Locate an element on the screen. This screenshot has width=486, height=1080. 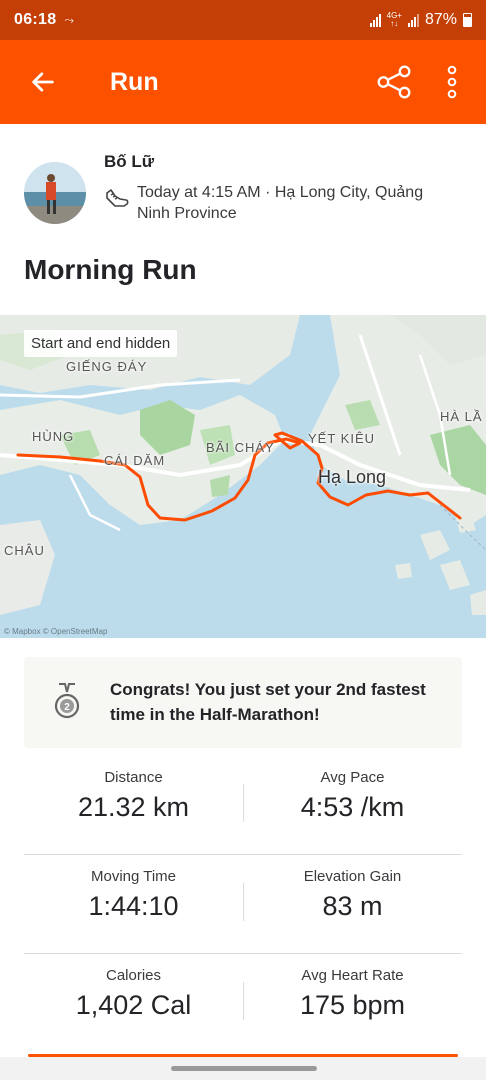
stat-elevation-gain: Elevation Gain 83 m is located at coordinates (352, 895).